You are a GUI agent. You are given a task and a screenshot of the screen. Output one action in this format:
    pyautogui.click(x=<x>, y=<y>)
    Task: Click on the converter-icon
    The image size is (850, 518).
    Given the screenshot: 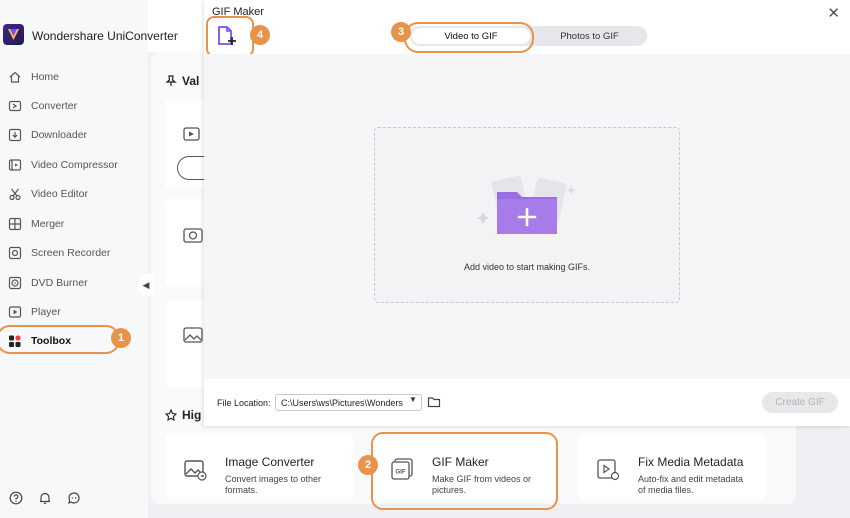 What is the action you would take?
    pyautogui.click(x=15, y=106)
    